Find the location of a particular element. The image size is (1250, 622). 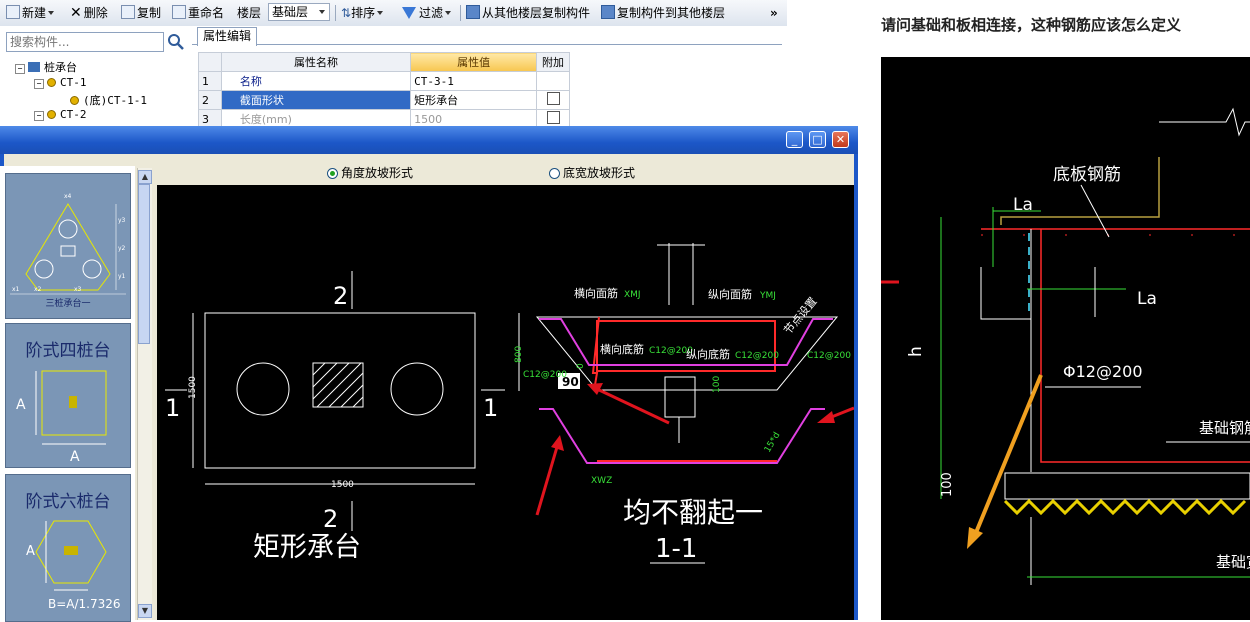

rename-icon is located at coordinates (179, 12).